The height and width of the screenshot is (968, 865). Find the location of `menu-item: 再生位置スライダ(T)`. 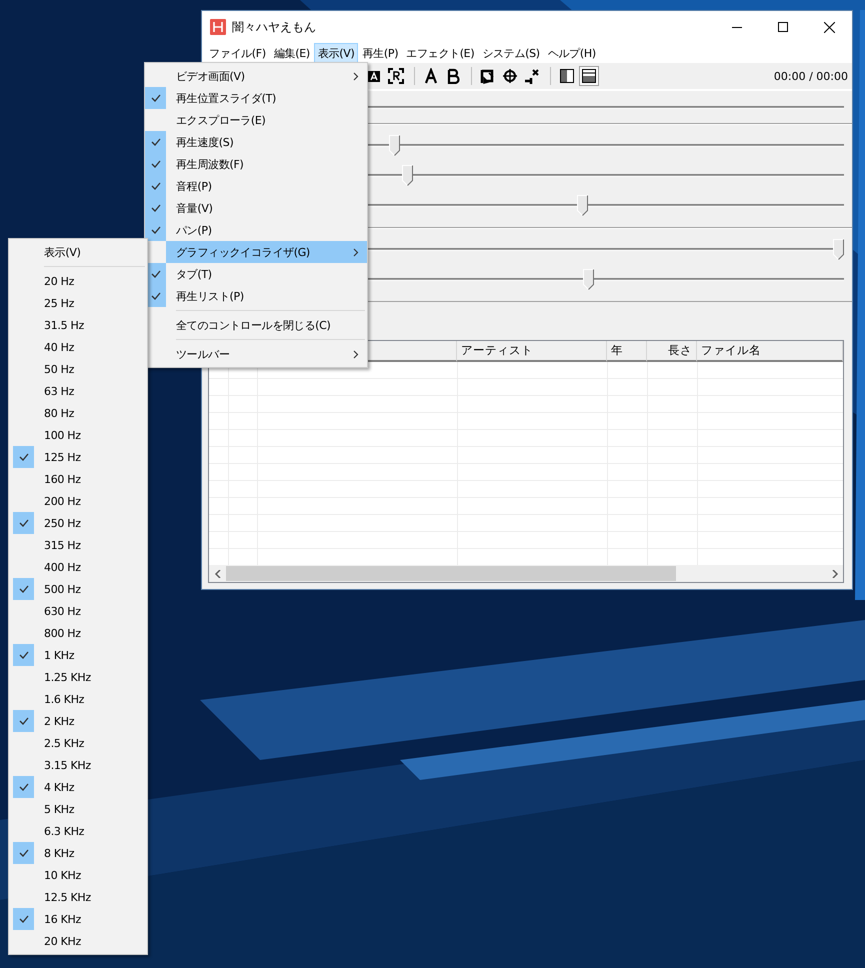

menu-item: 再生位置スライダ(T) is located at coordinates (266, 98).